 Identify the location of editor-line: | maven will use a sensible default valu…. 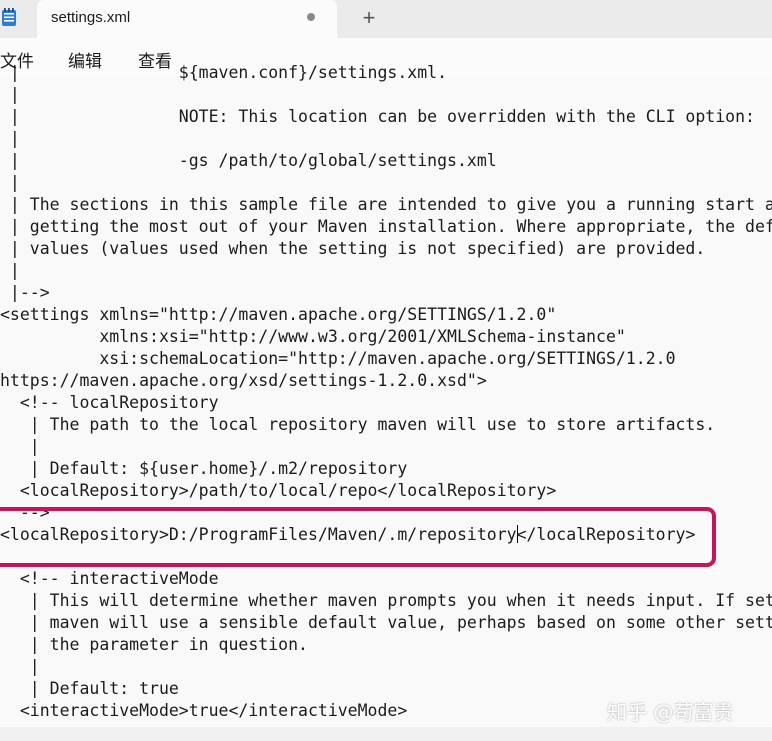
(386, 622).